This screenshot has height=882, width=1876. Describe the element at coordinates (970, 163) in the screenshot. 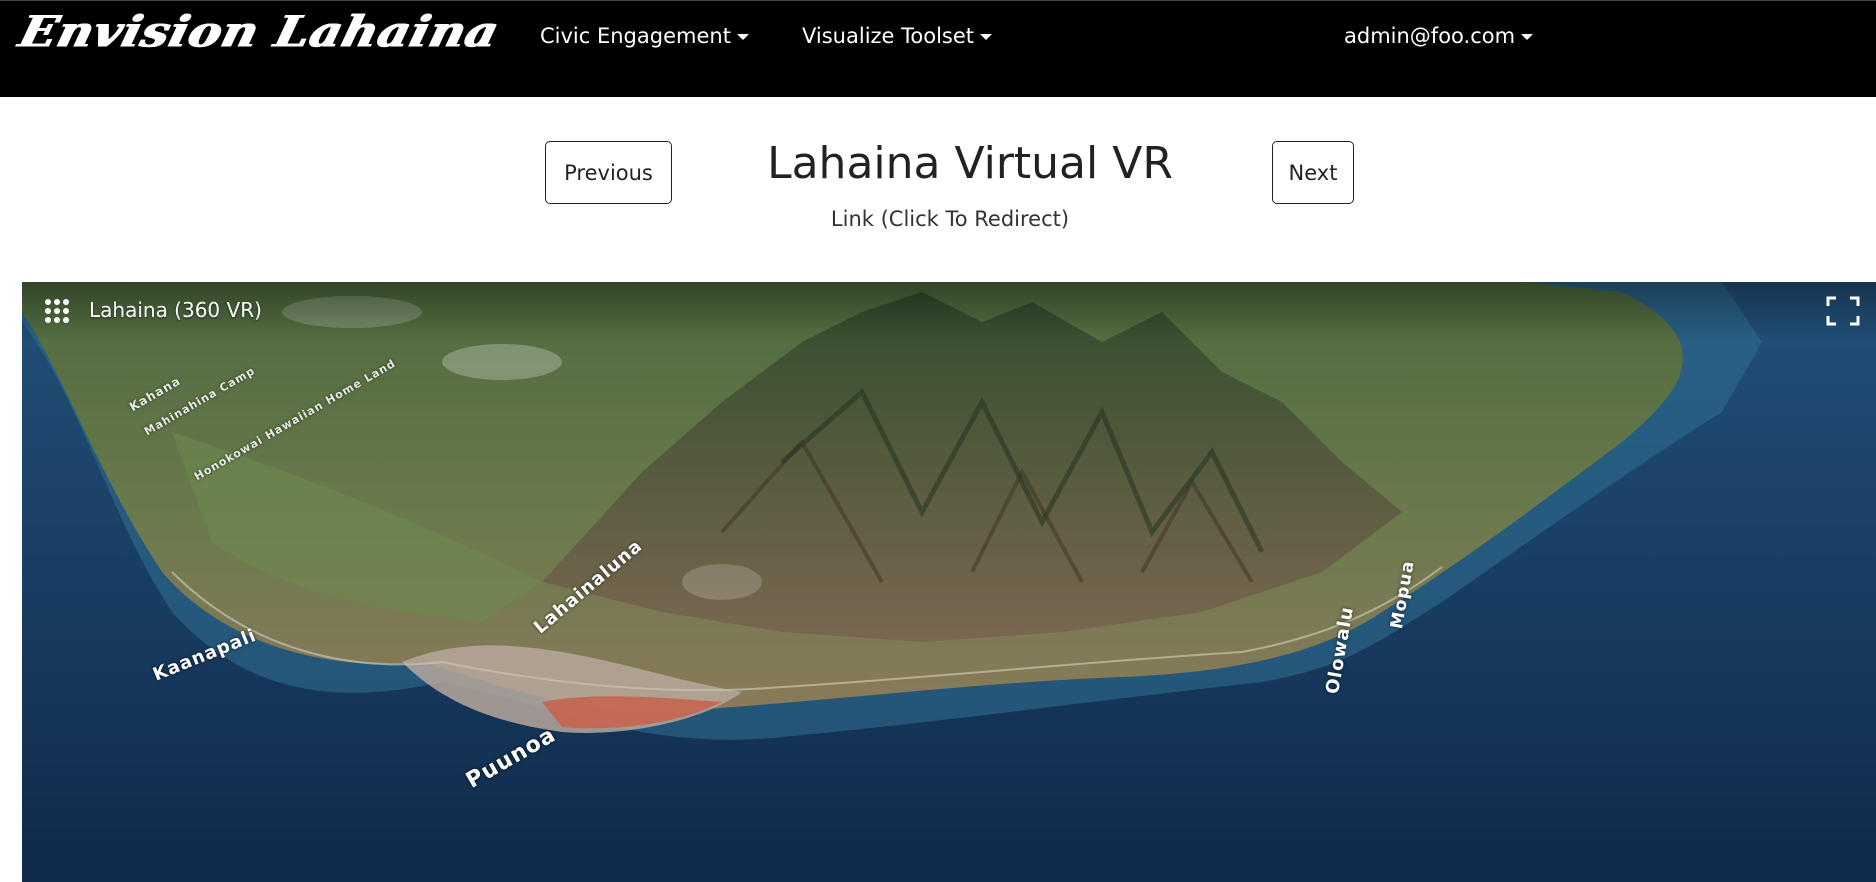

I see `page-title: Lahaina Virtual VR` at that location.